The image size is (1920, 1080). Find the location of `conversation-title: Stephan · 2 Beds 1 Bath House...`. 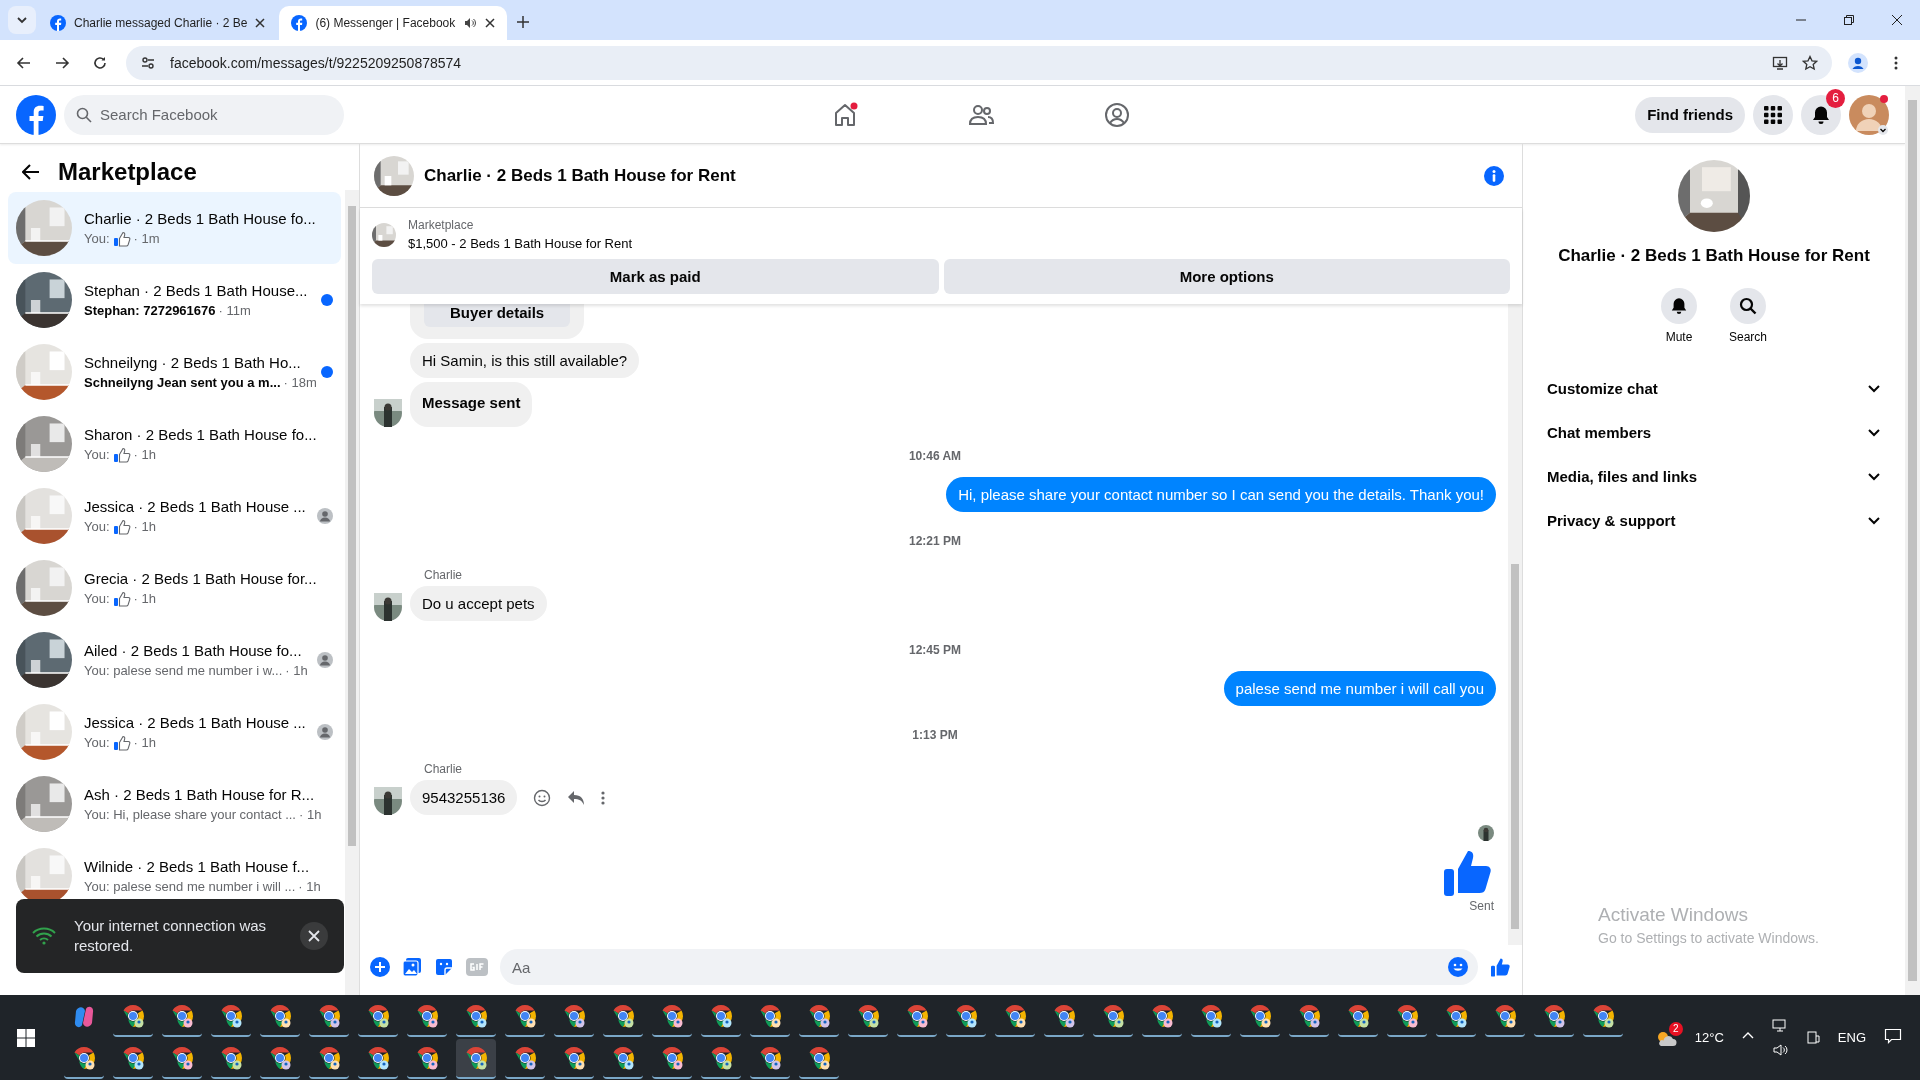

conversation-title: Stephan · 2 Beds 1 Bath House... is located at coordinates (196, 290).